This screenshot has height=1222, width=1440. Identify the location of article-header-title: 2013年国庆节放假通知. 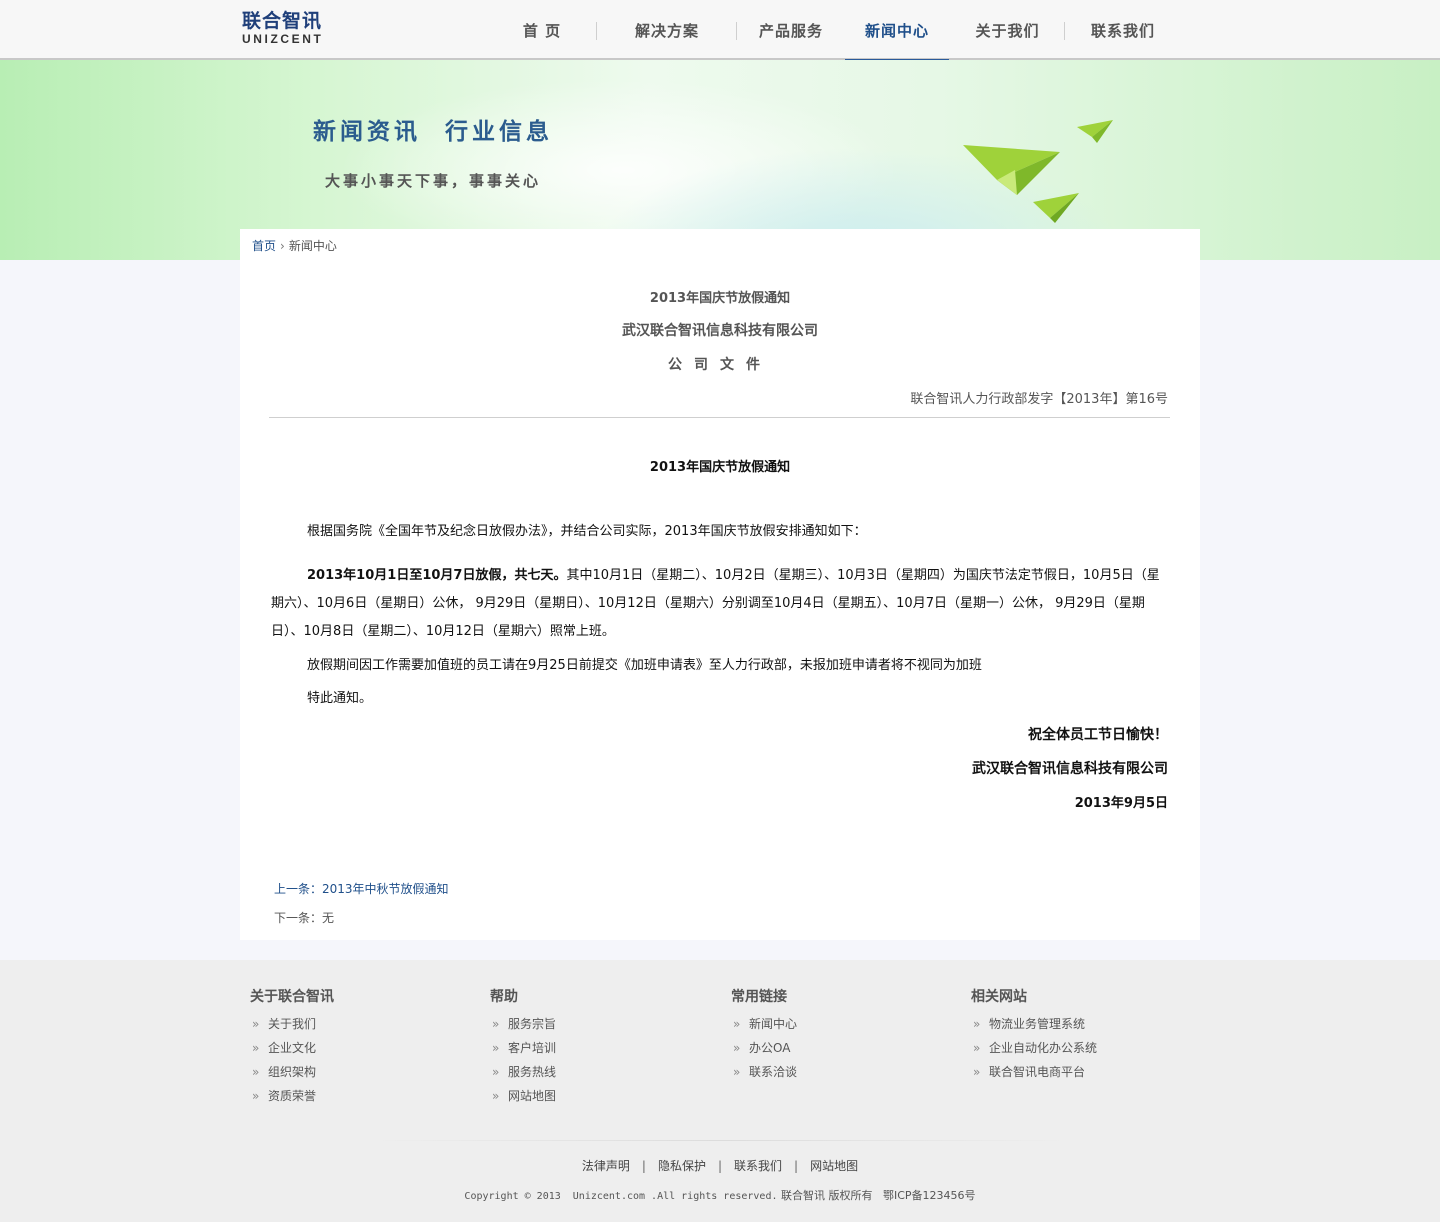
(720, 298).